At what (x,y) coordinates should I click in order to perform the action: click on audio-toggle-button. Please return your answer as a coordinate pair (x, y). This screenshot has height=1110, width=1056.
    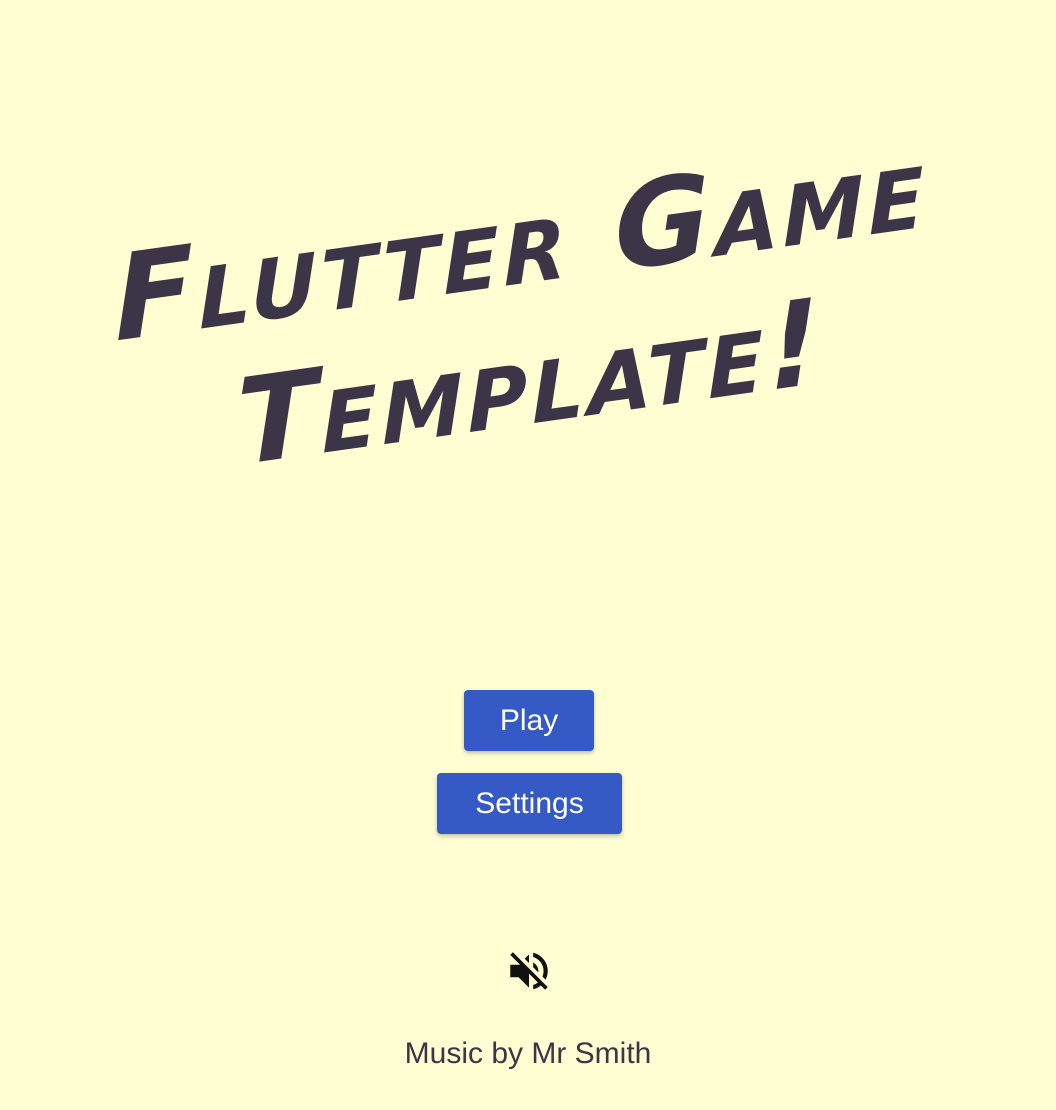
    Looking at the image, I should click on (529, 971).